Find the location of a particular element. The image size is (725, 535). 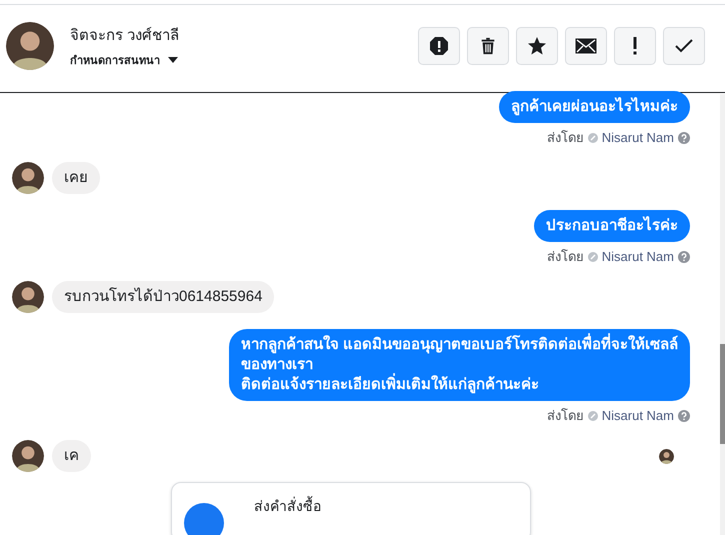

envelope-icon is located at coordinates (586, 46).